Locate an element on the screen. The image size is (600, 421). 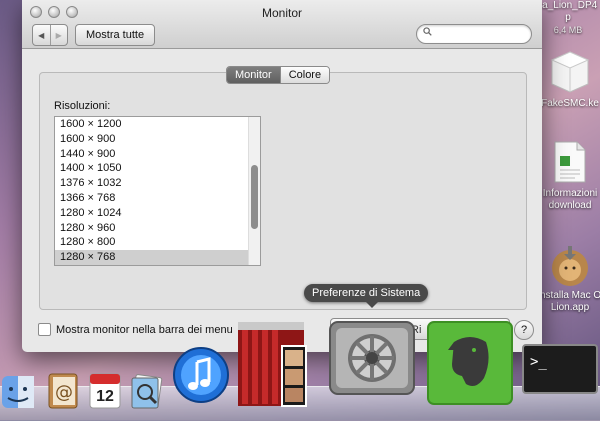
scrollbar-thumb is located at coordinates (254, 197).